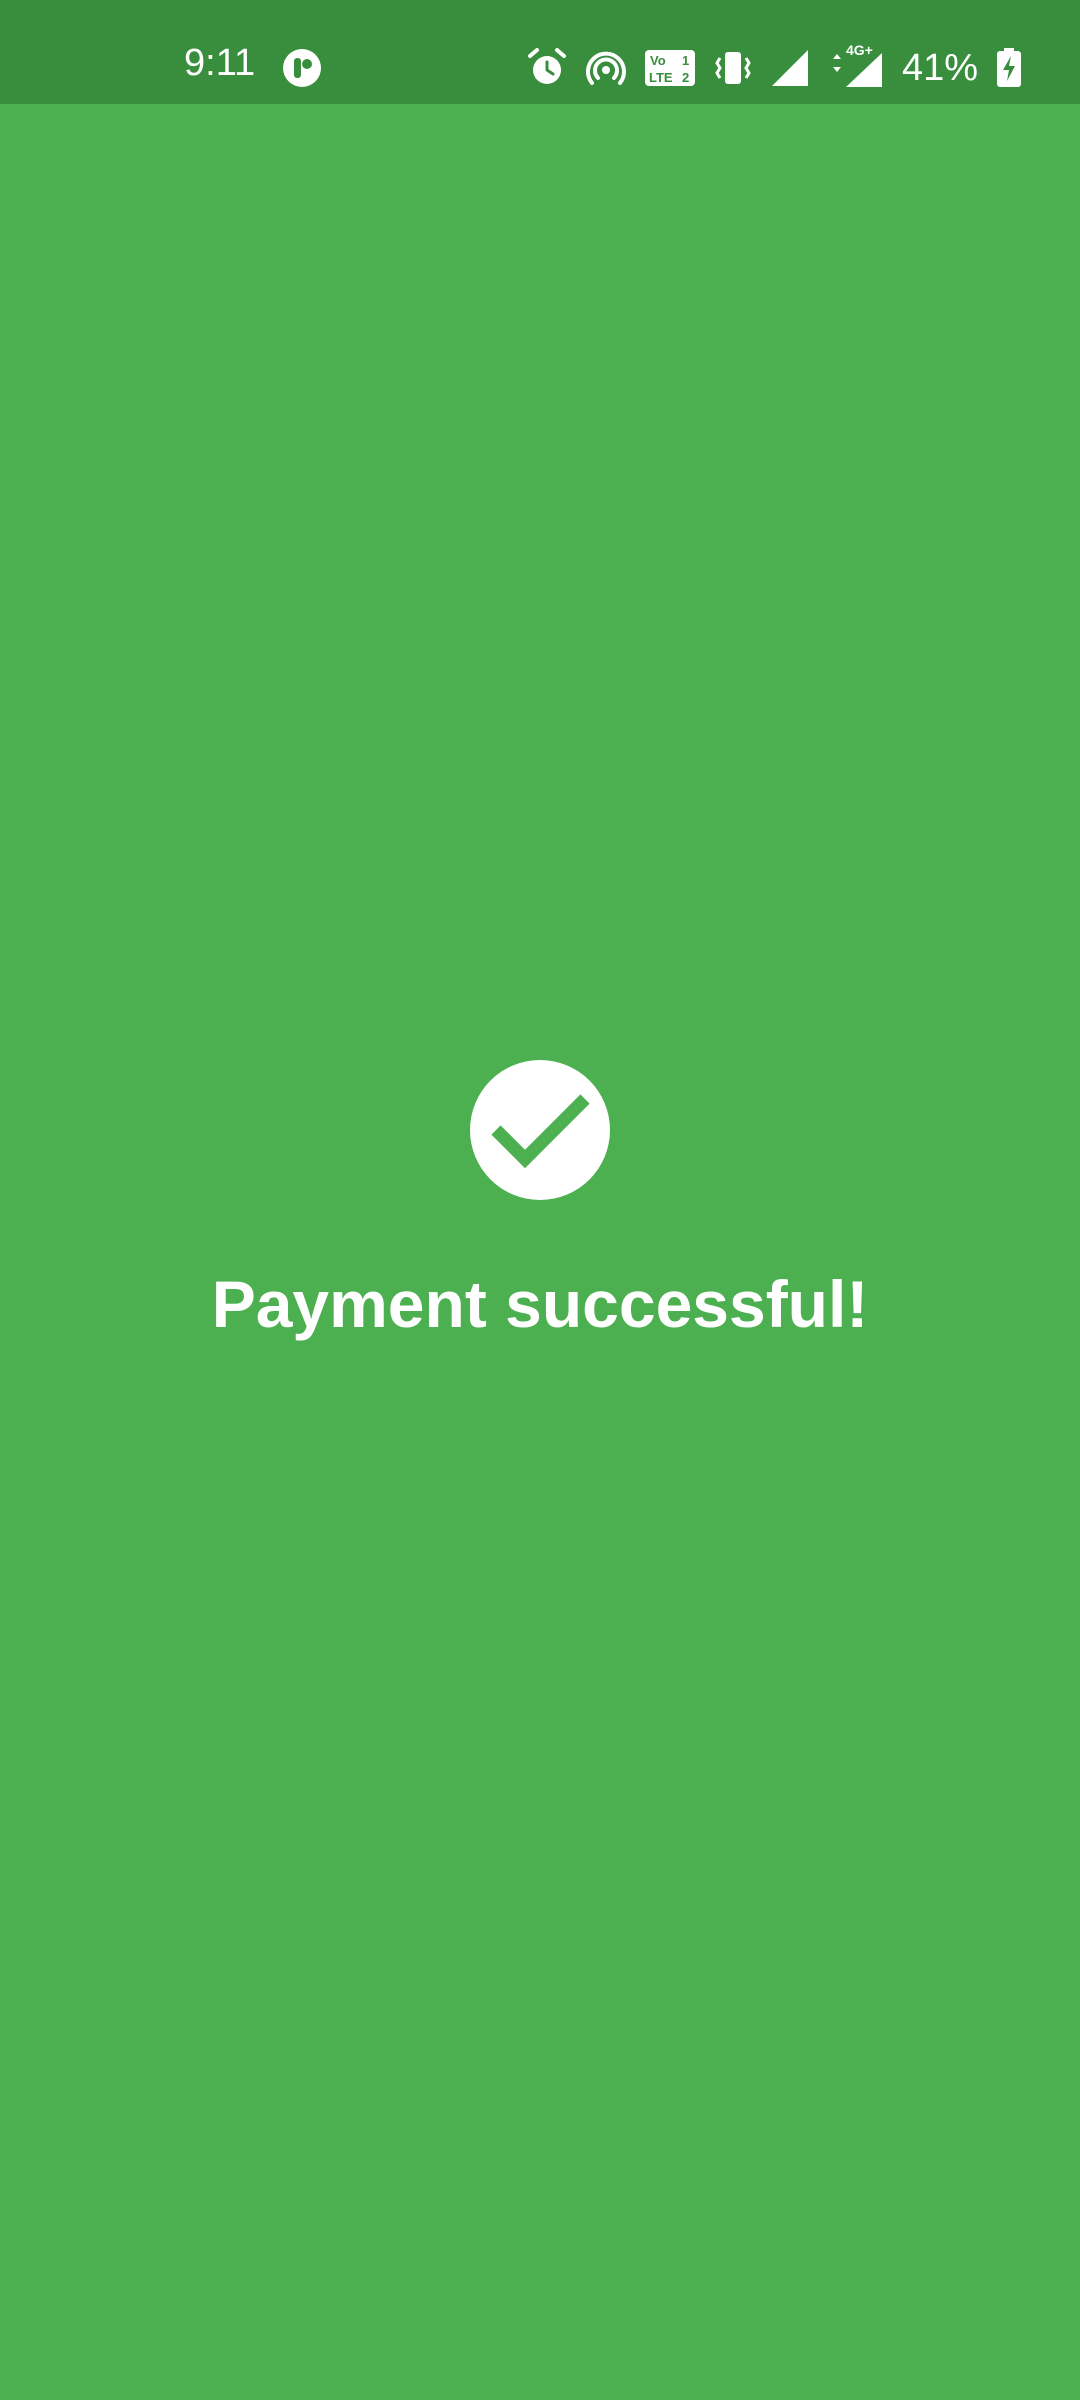 The width and height of the screenshot is (1080, 2400). I want to click on payment-success-message: Payment successful!, so click(540, 1304).